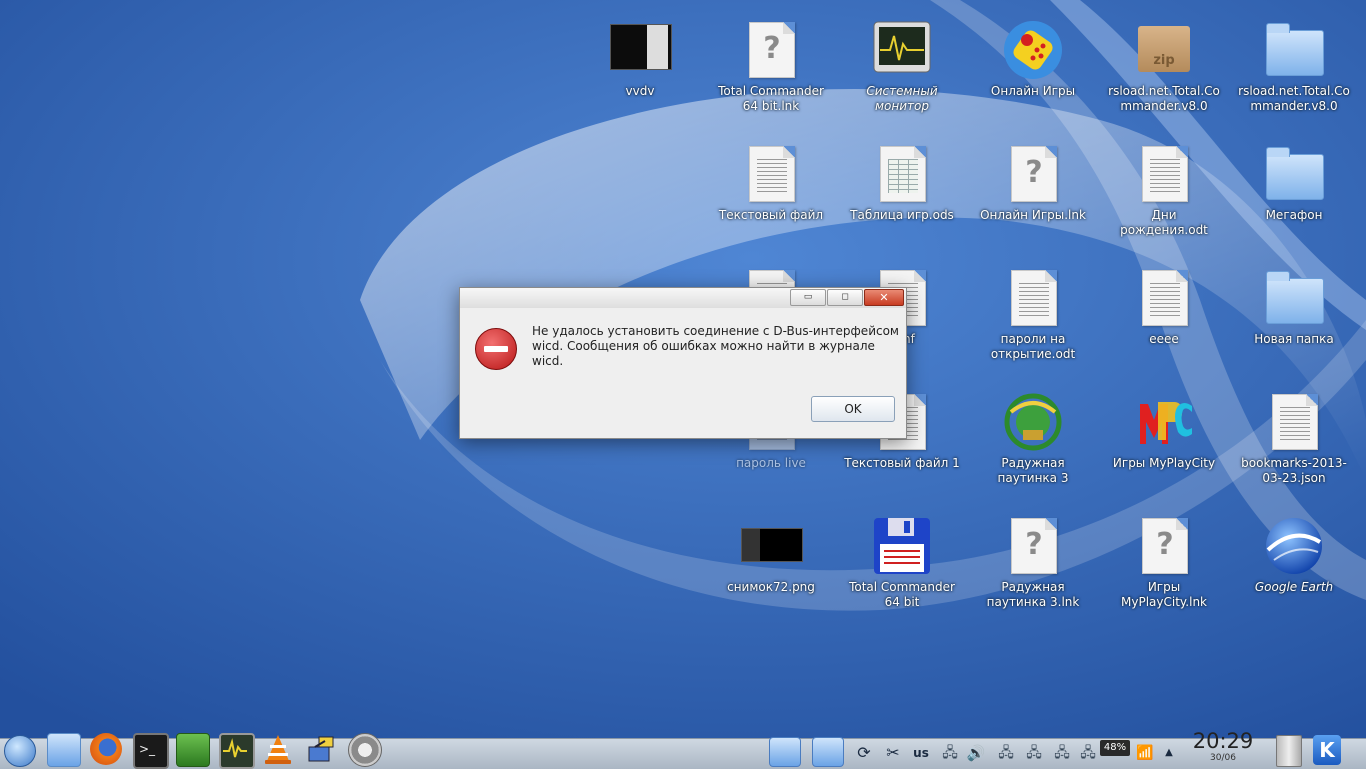  What do you see at coordinates (1294, 587) in the screenshot?
I see `desktop-icon-label: Google Earth` at bounding box center [1294, 587].